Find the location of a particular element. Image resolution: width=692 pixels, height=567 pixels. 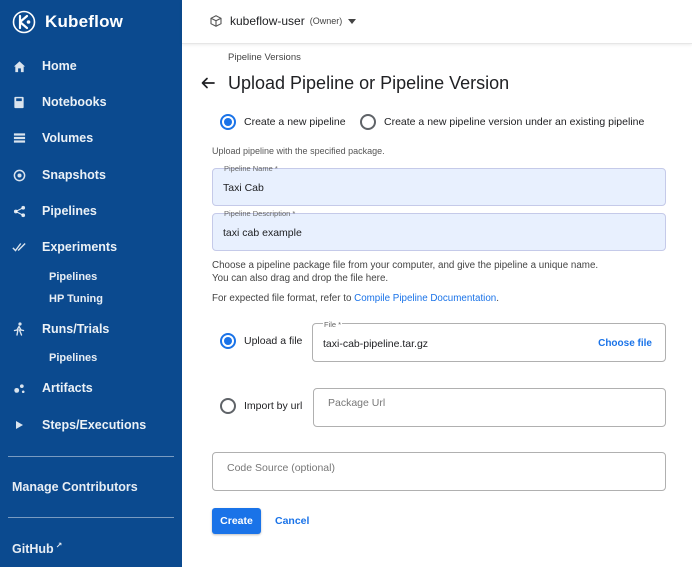

sidebar-item-label: Pipelines is located at coordinates (69, 211).